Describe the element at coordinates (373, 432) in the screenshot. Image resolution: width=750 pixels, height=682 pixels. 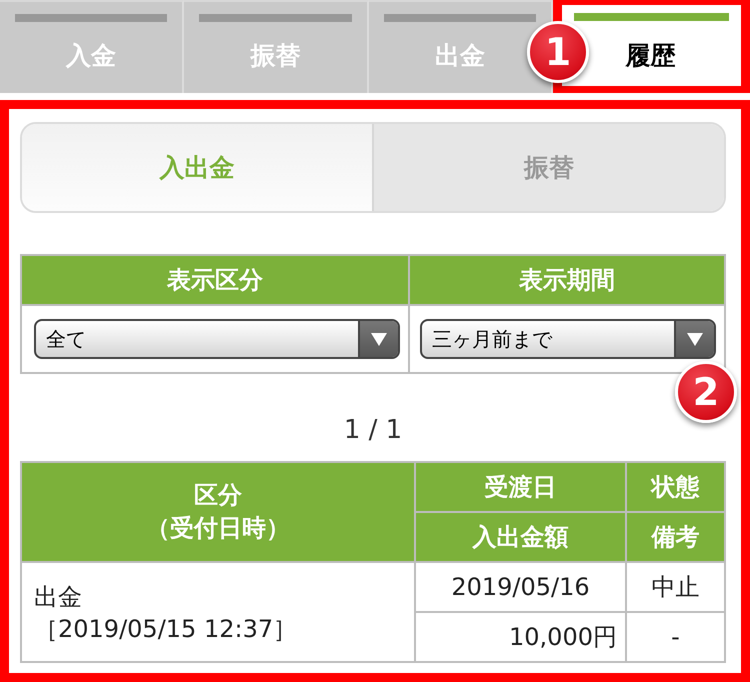
I see `page-counter: 1 / 1` at that location.